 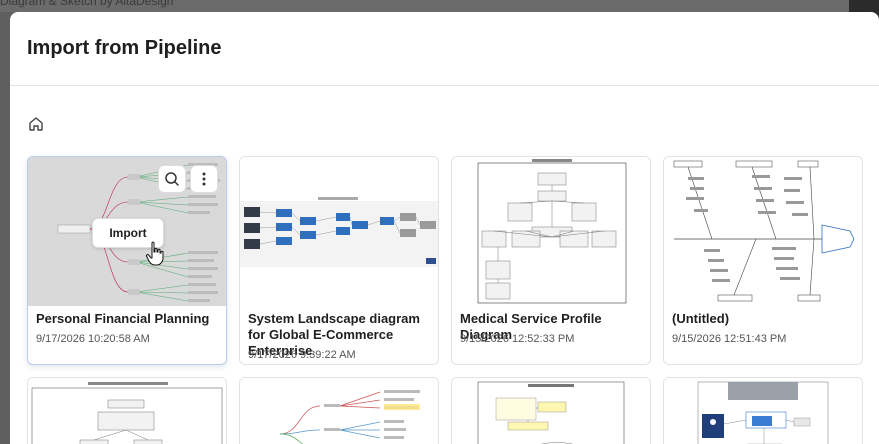 I want to click on profile-thumbnail, so click(x=552, y=231).